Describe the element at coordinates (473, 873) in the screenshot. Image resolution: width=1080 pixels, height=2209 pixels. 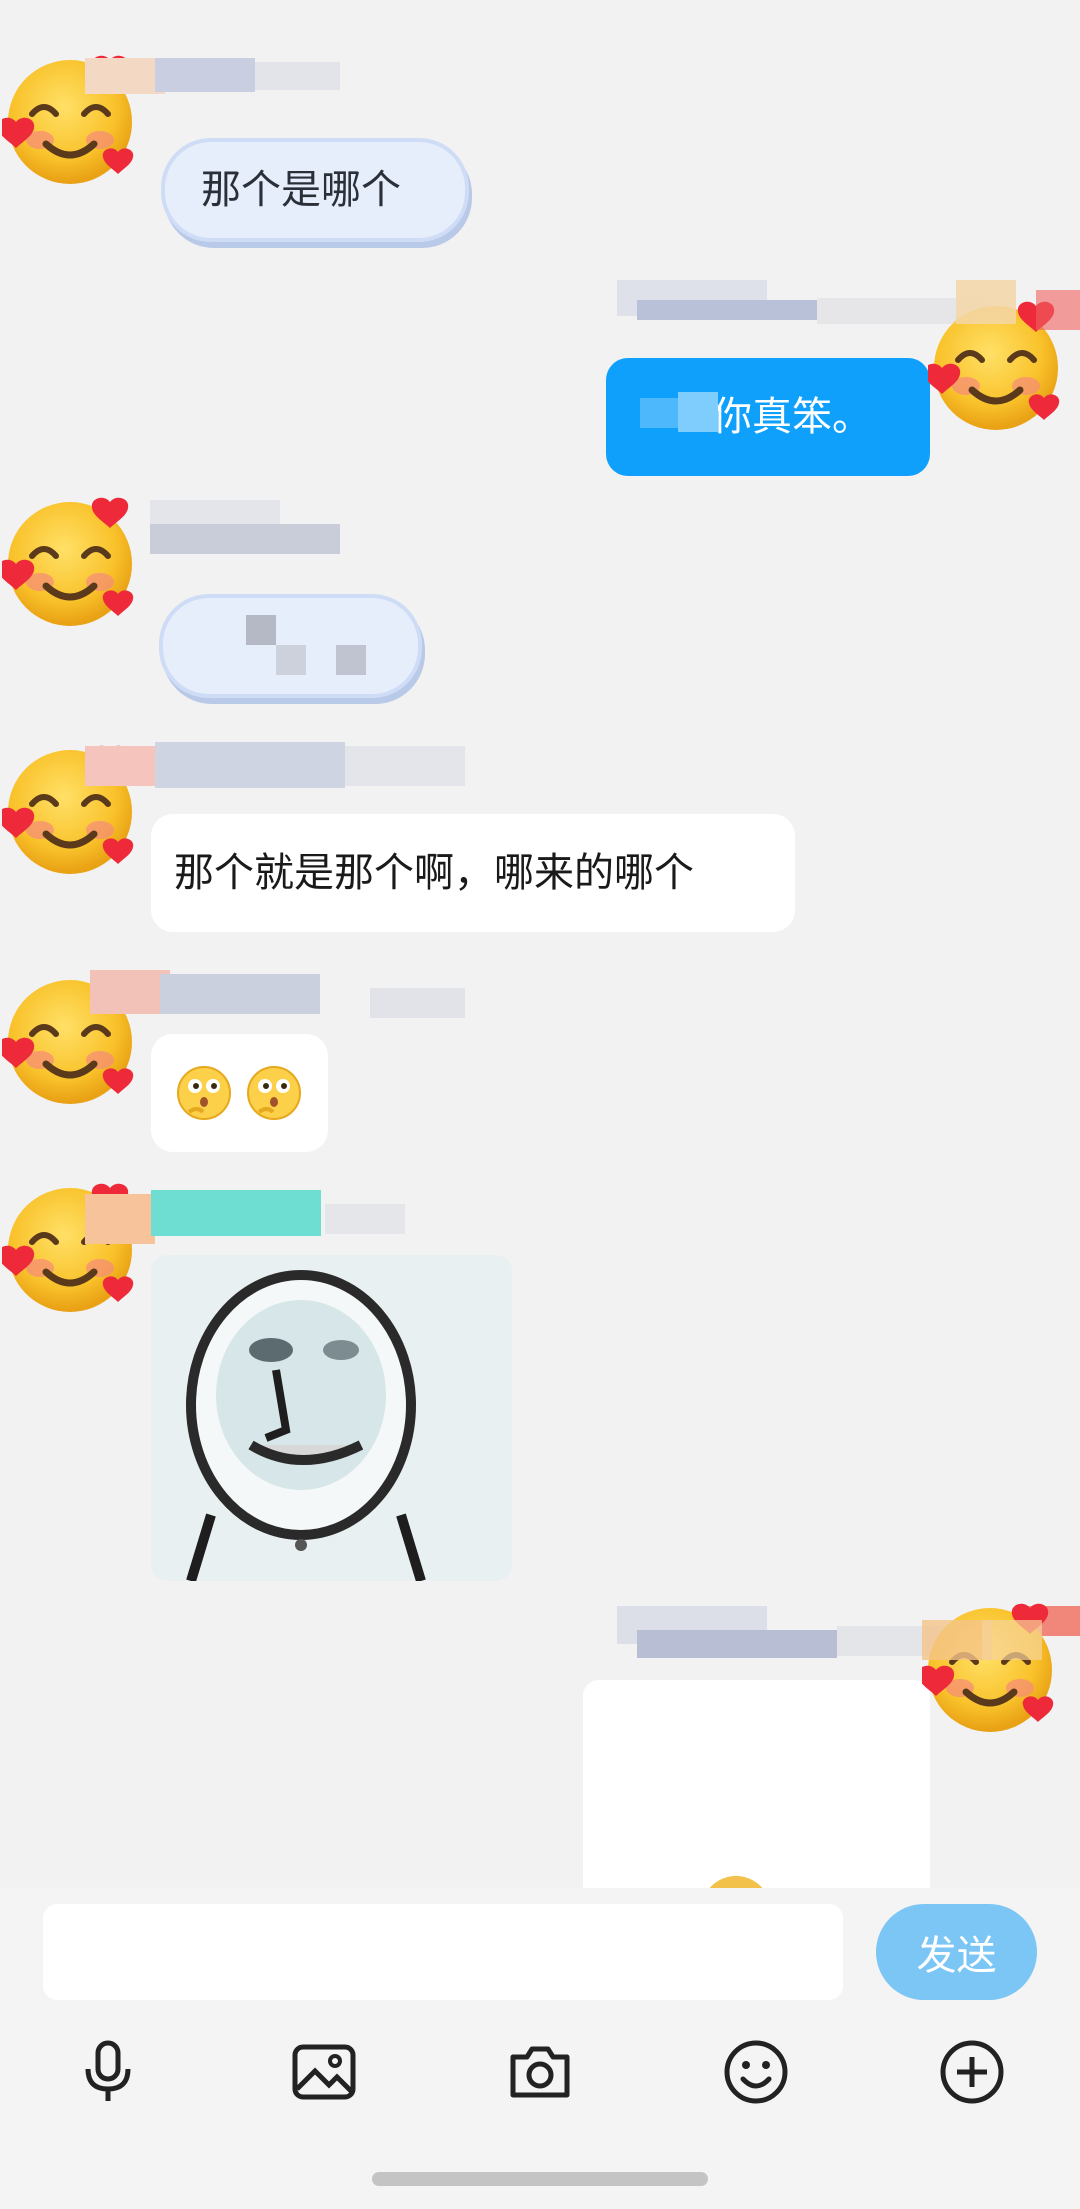
I see `message-bubble: 那个就是那个啊，哪来的哪个` at that location.